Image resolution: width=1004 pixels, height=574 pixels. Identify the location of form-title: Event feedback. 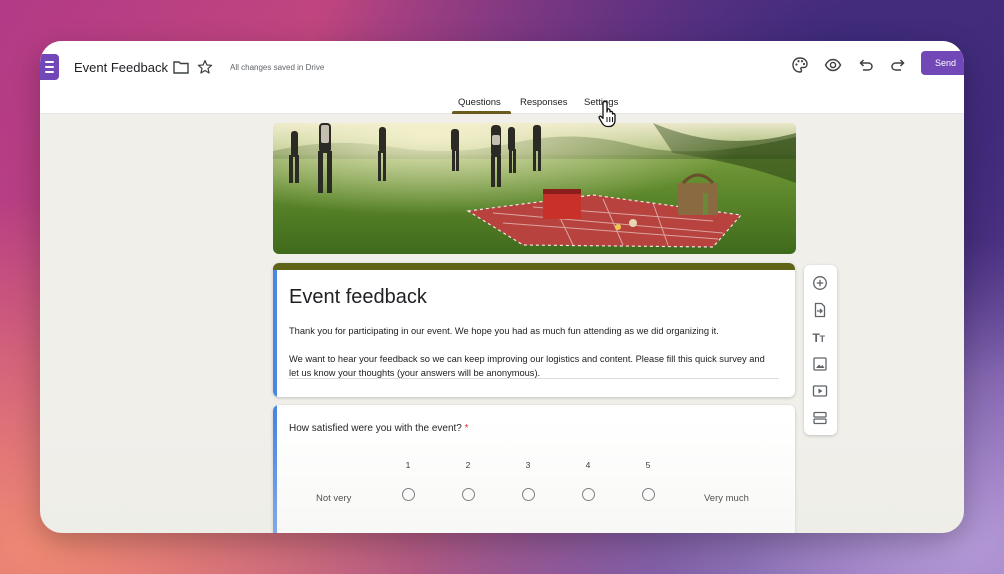
(358, 297).